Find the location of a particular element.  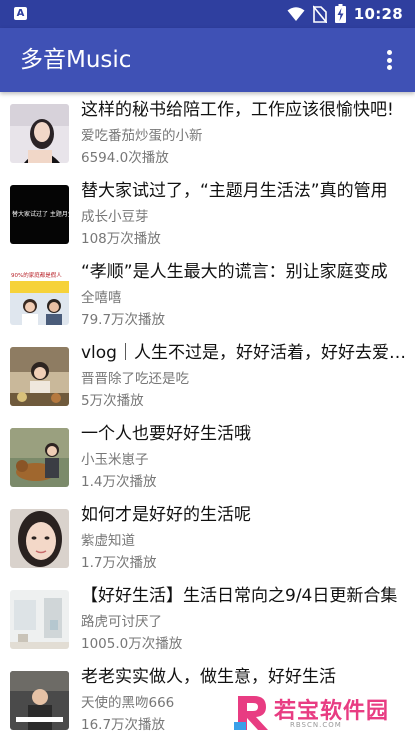

item-title: 一个人也要好好生活哦 is located at coordinates (166, 434).